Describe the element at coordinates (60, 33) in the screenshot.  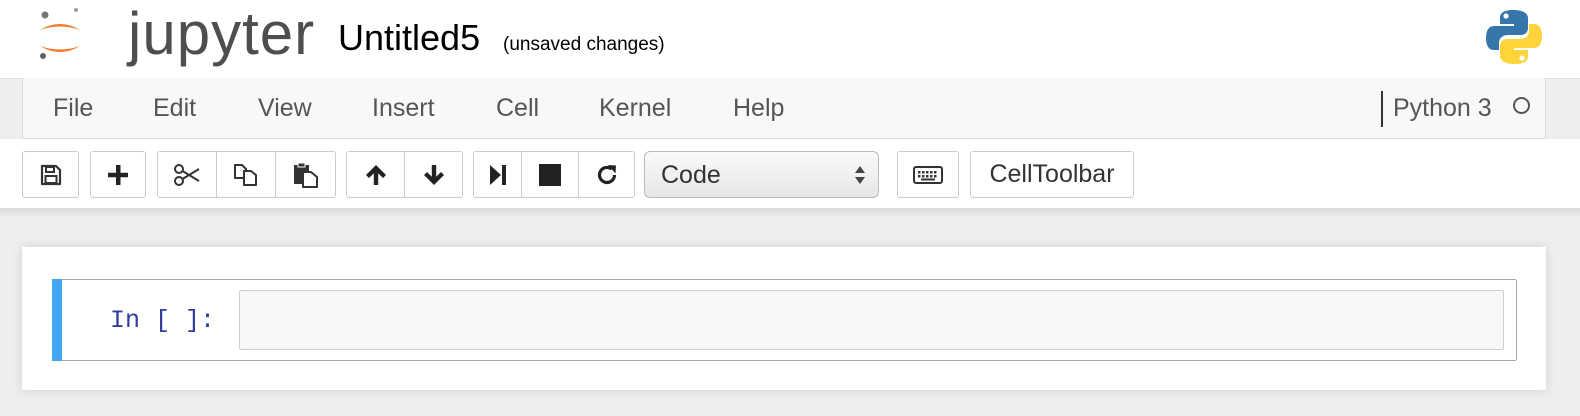
I see `jupyter-logo-icon` at that location.